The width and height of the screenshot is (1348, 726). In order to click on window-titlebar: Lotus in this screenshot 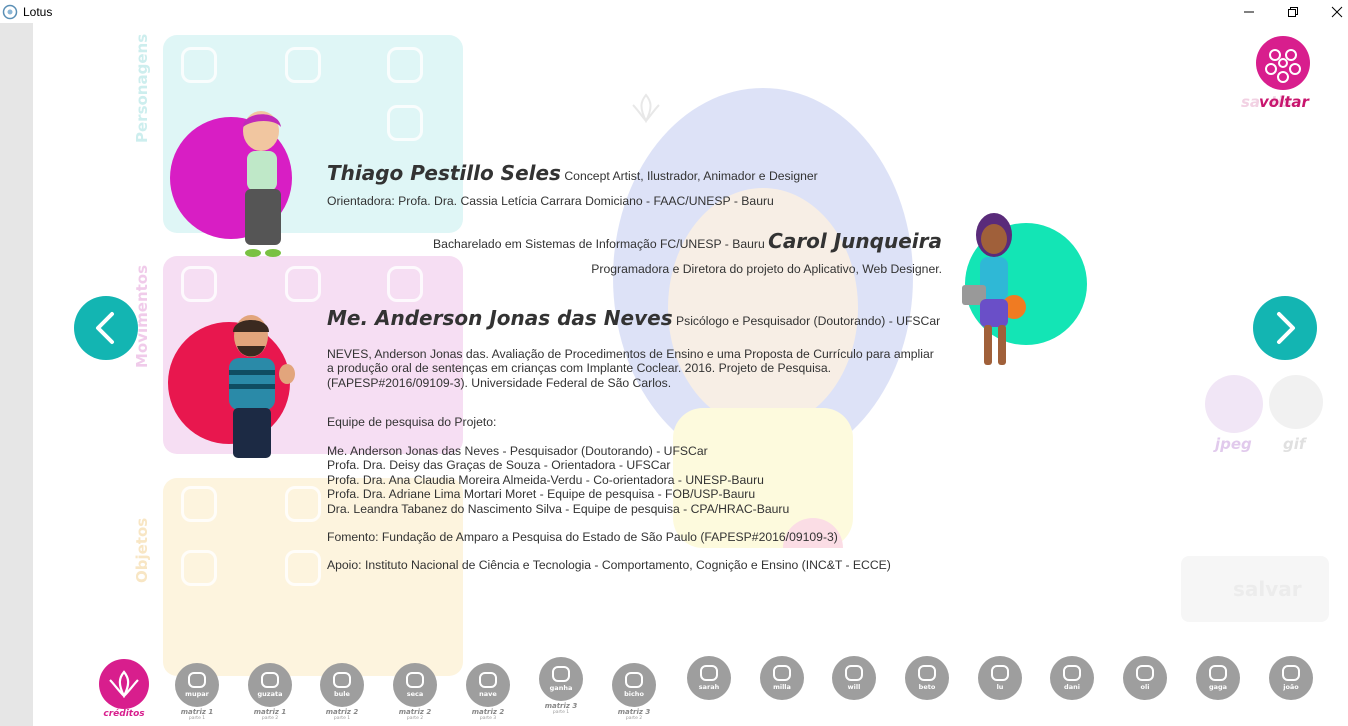, I will do `click(674, 11)`.